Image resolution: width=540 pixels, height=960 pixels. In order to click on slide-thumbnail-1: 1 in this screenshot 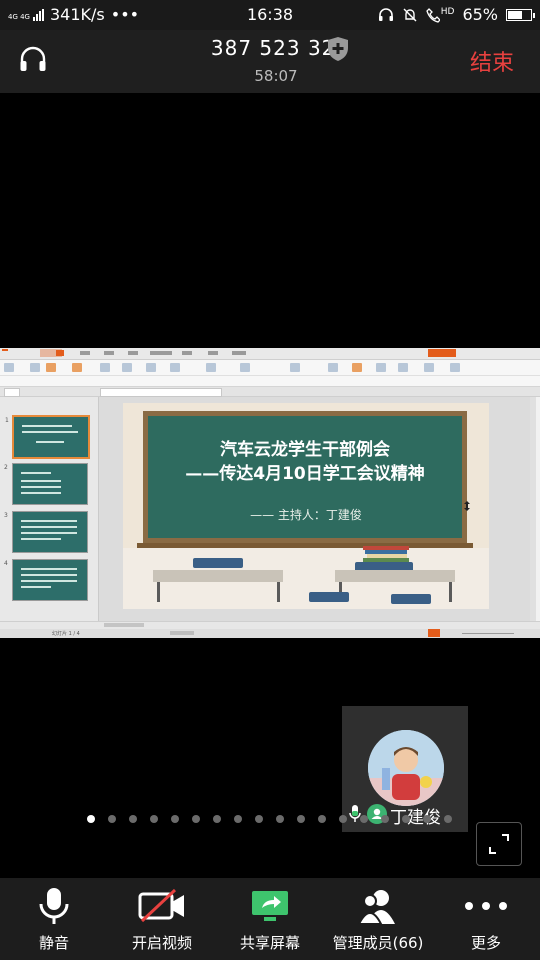, I will do `click(47, 437)`.